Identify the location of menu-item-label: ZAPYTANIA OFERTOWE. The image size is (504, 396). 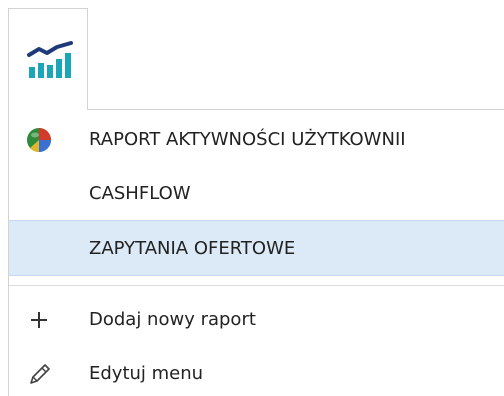
(192, 248).